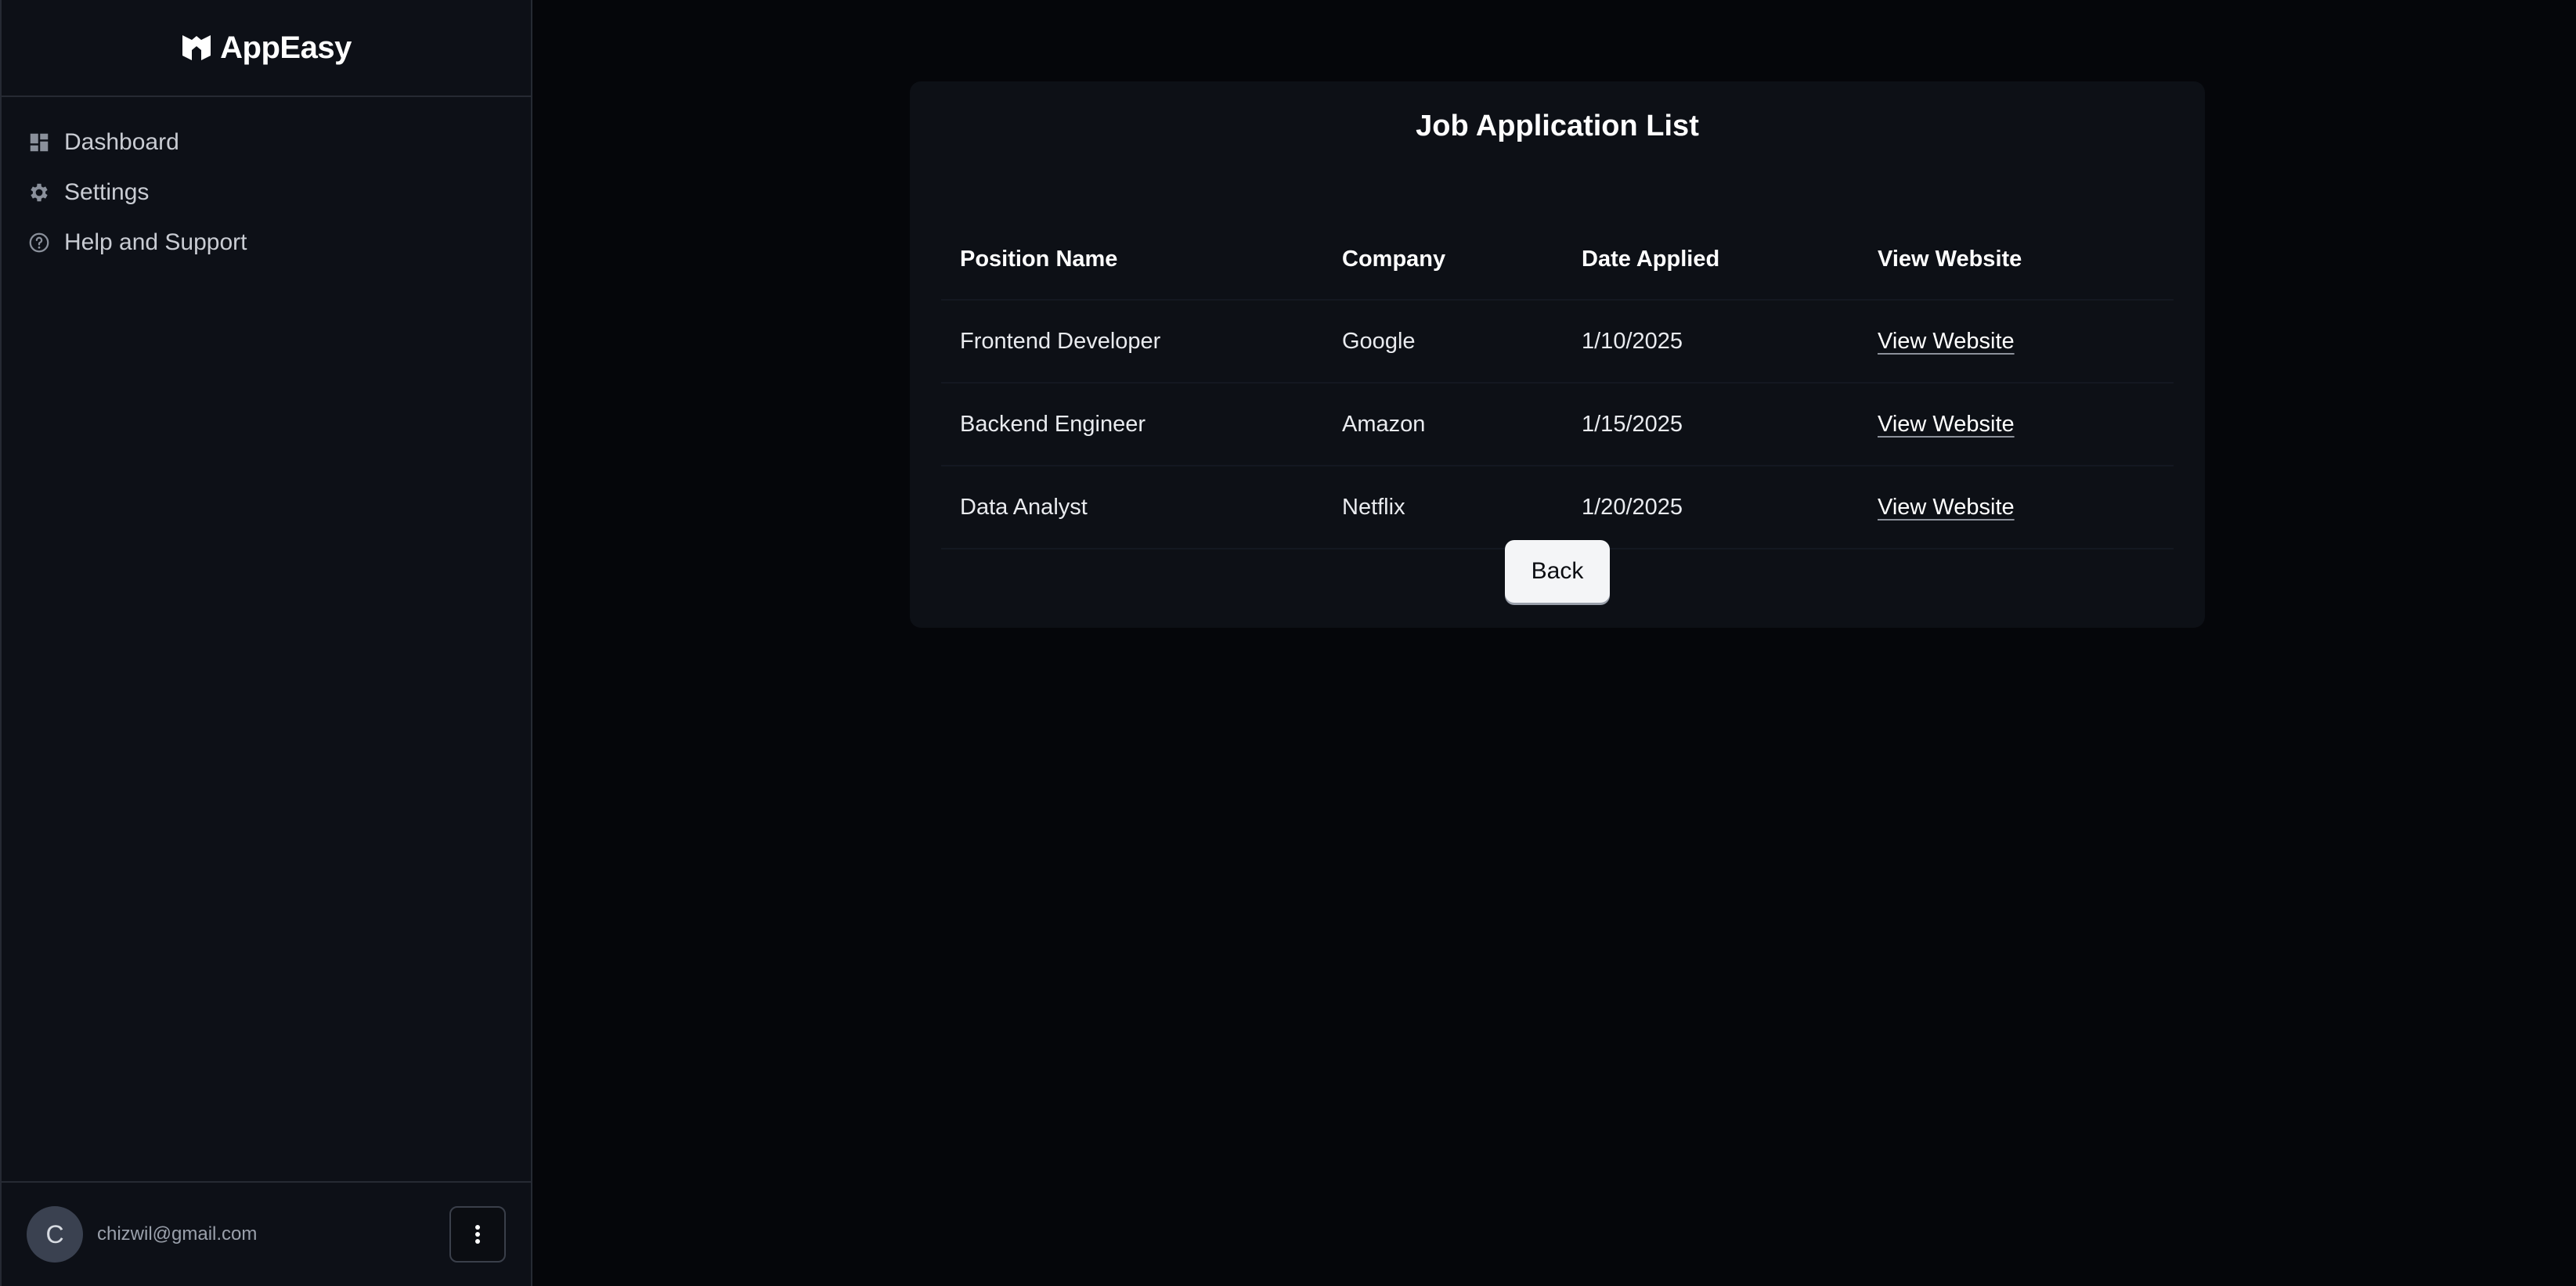  I want to click on position-cell: Frontend Developer, so click(1060, 341).